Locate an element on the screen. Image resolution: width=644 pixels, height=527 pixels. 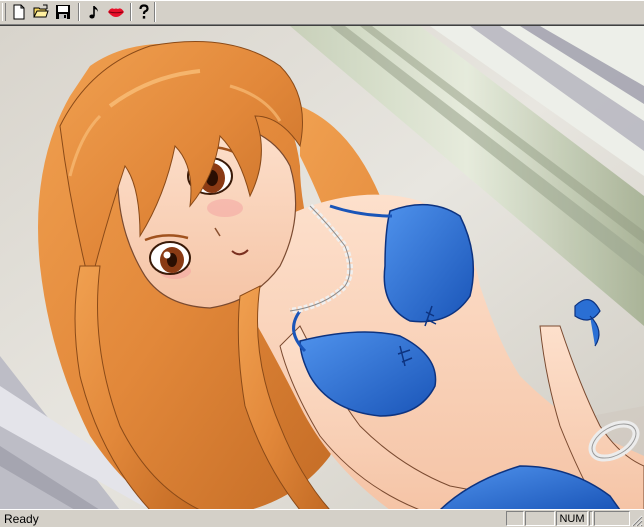
help-button is located at coordinates (144, 12).